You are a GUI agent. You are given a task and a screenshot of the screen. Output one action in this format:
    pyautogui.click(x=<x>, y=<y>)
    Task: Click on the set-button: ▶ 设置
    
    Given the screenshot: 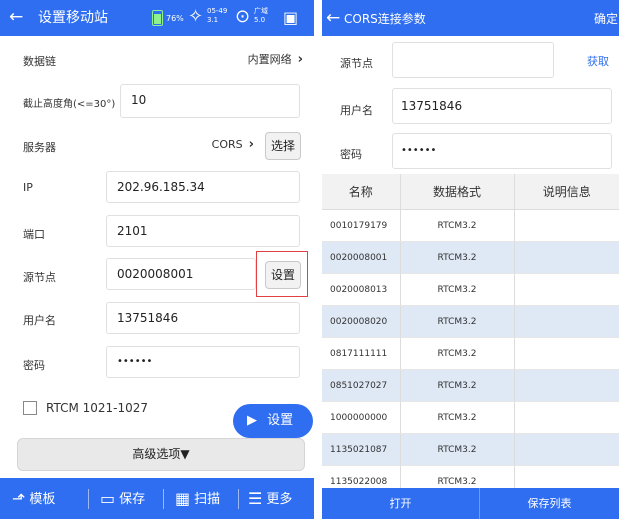 What is the action you would take?
    pyautogui.click(x=273, y=421)
    